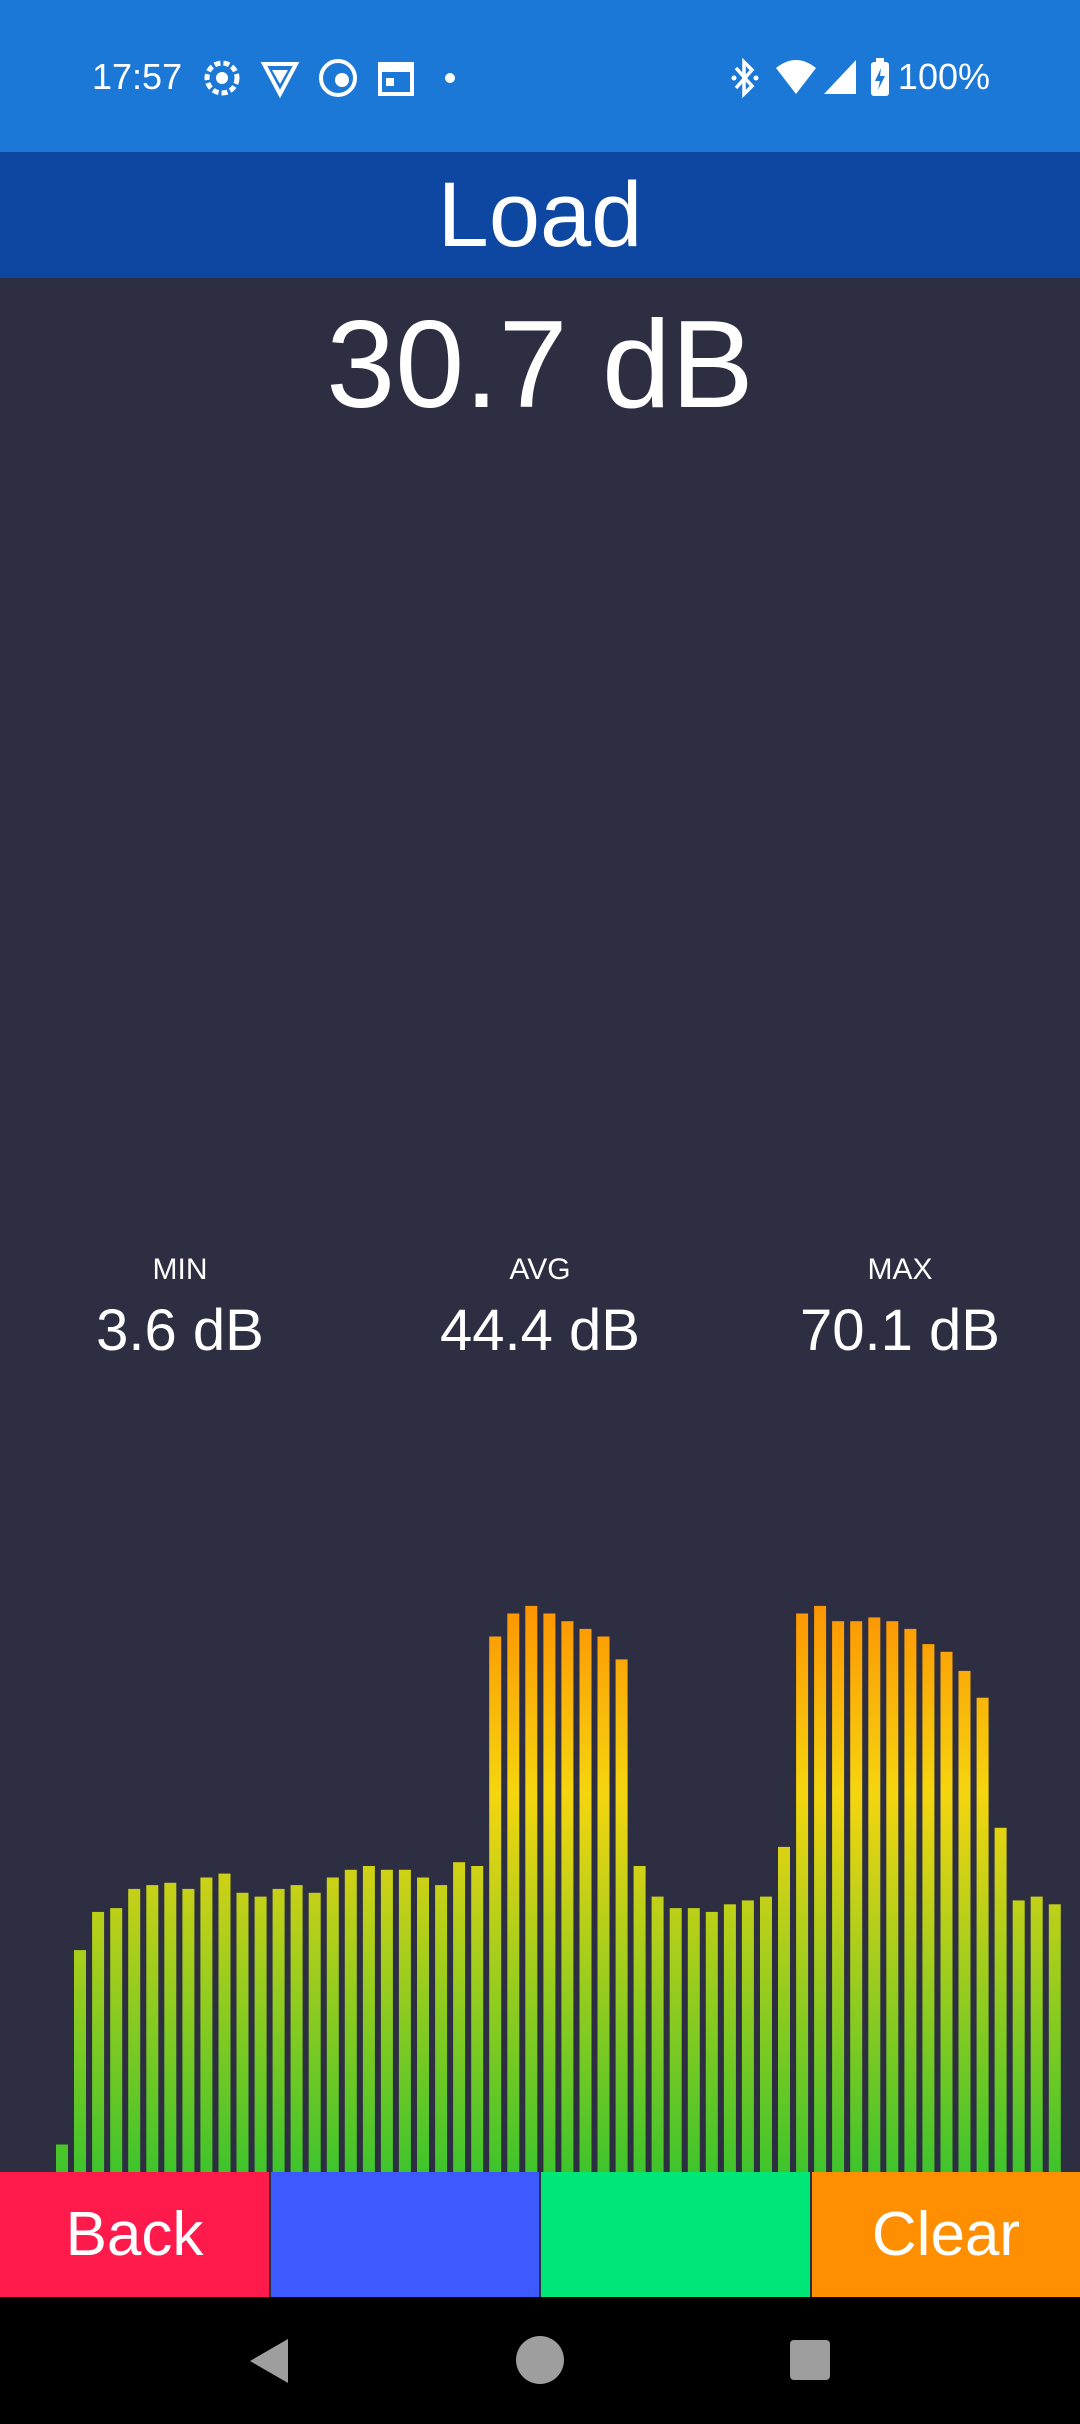 This screenshot has height=2424, width=1080. What do you see at coordinates (134, 2234) in the screenshot?
I see `back-button: Back` at bounding box center [134, 2234].